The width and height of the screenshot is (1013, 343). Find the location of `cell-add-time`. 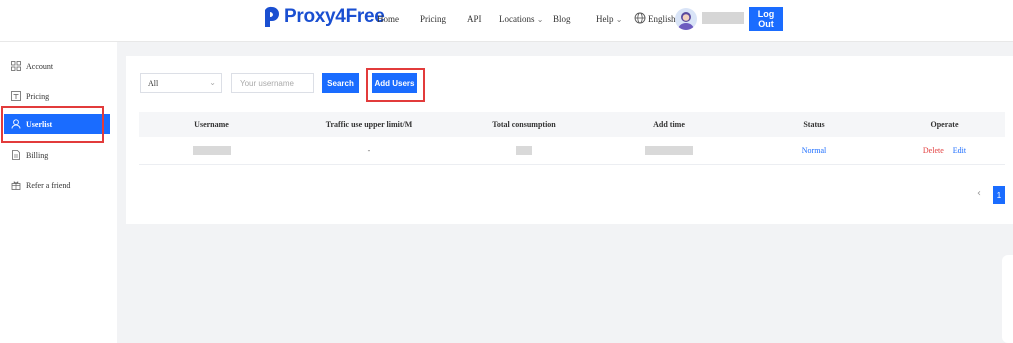

cell-add-time is located at coordinates (669, 150).